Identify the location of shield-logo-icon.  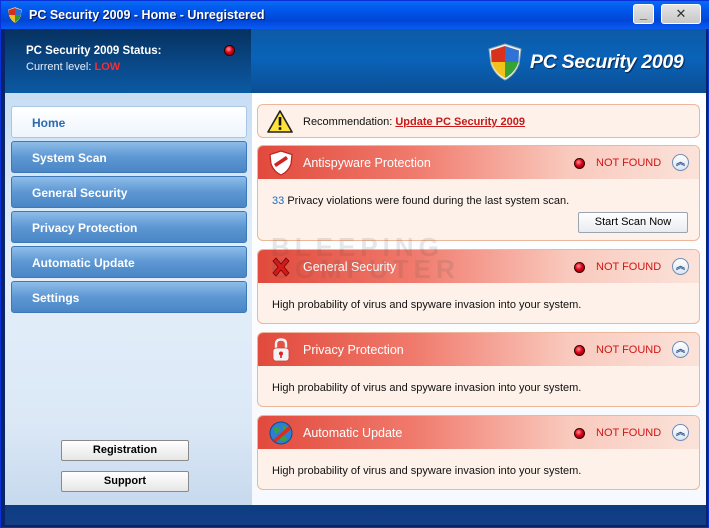
(505, 62).